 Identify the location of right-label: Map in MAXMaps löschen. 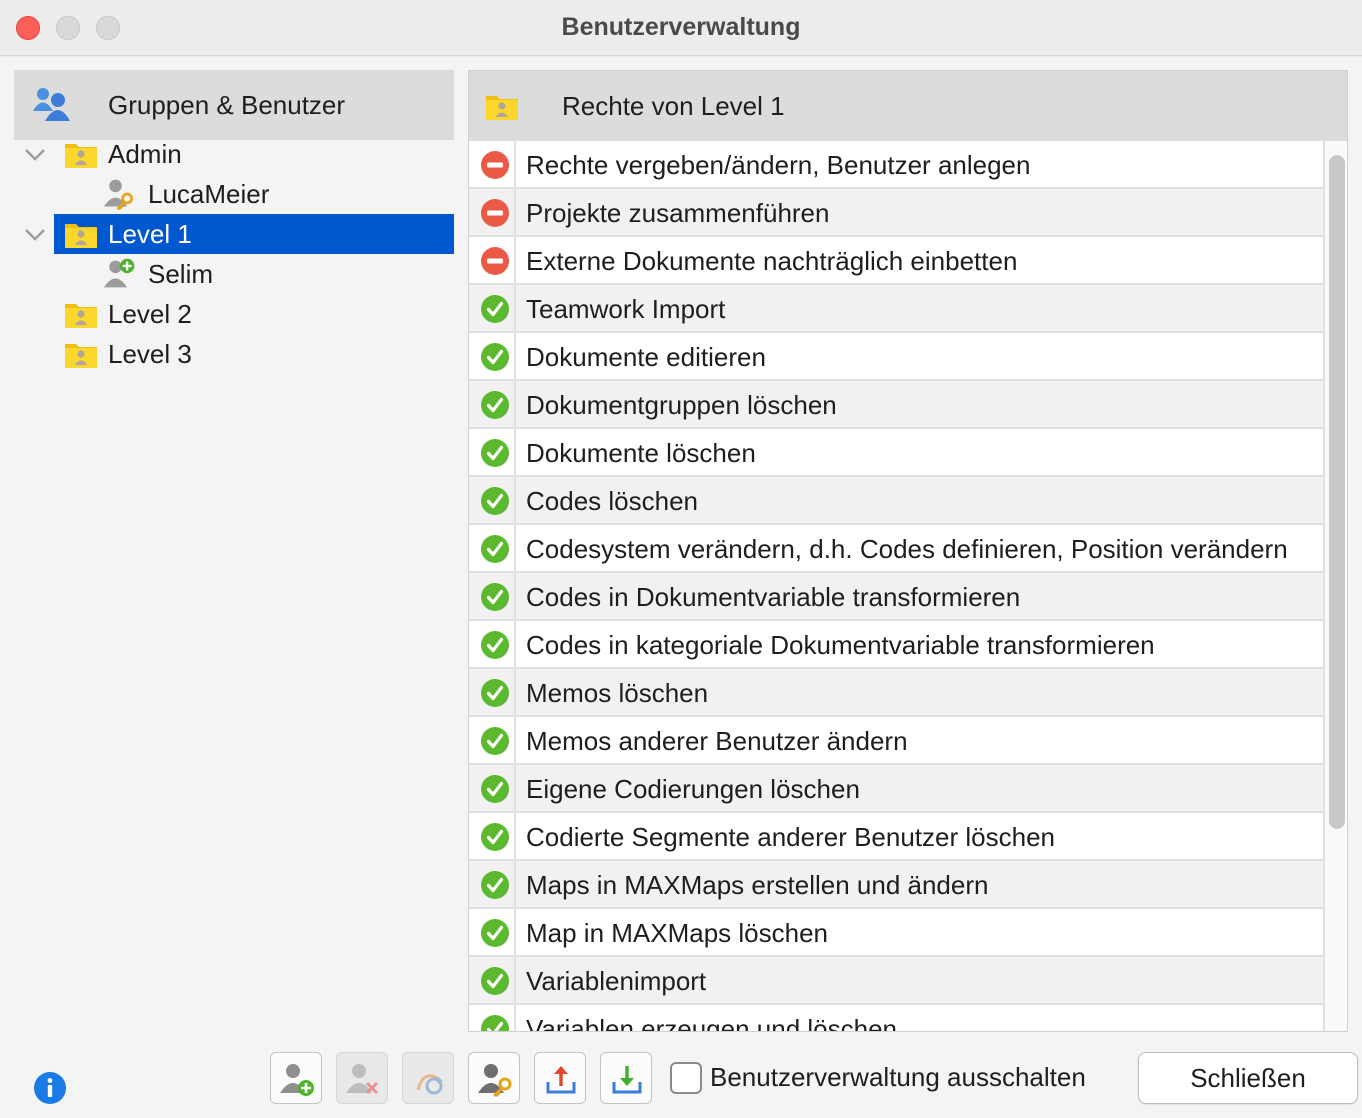
(677, 933).